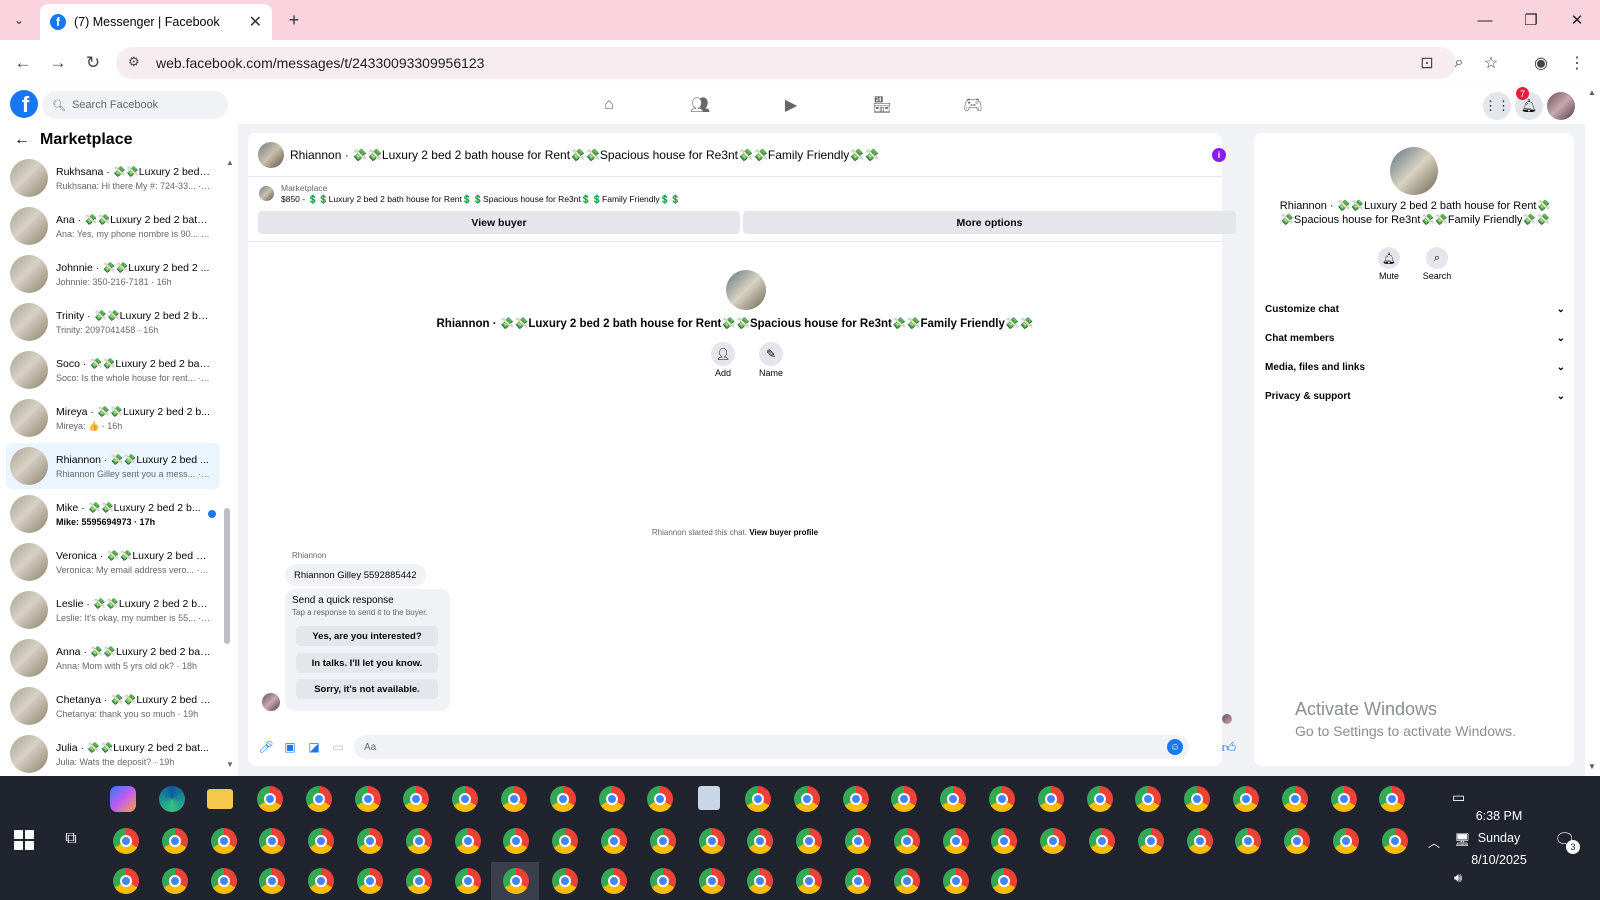 This screenshot has height=900, width=1600. I want to click on emoji-icon: ☺, so click(1175, 747).